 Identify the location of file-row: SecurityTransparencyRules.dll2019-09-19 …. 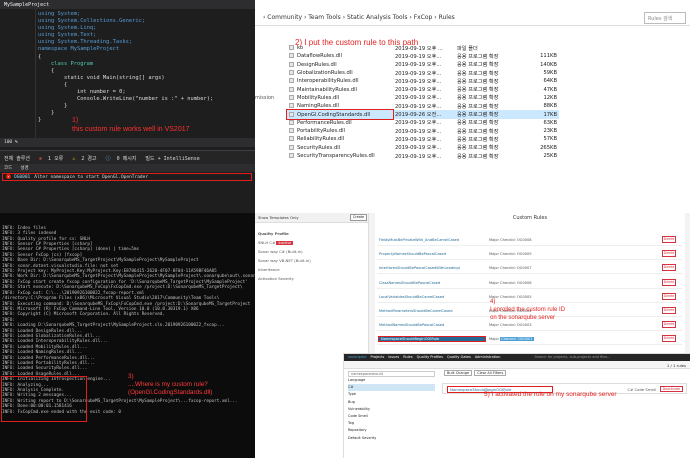
(423, 156).